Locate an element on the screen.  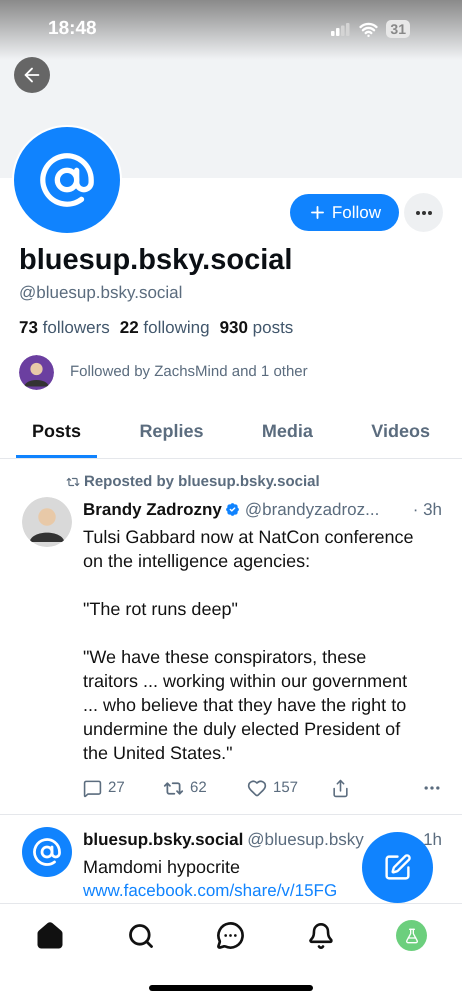
repost-label: Reposted by bluesup.bsky.social is located at coordinates (202, 482).